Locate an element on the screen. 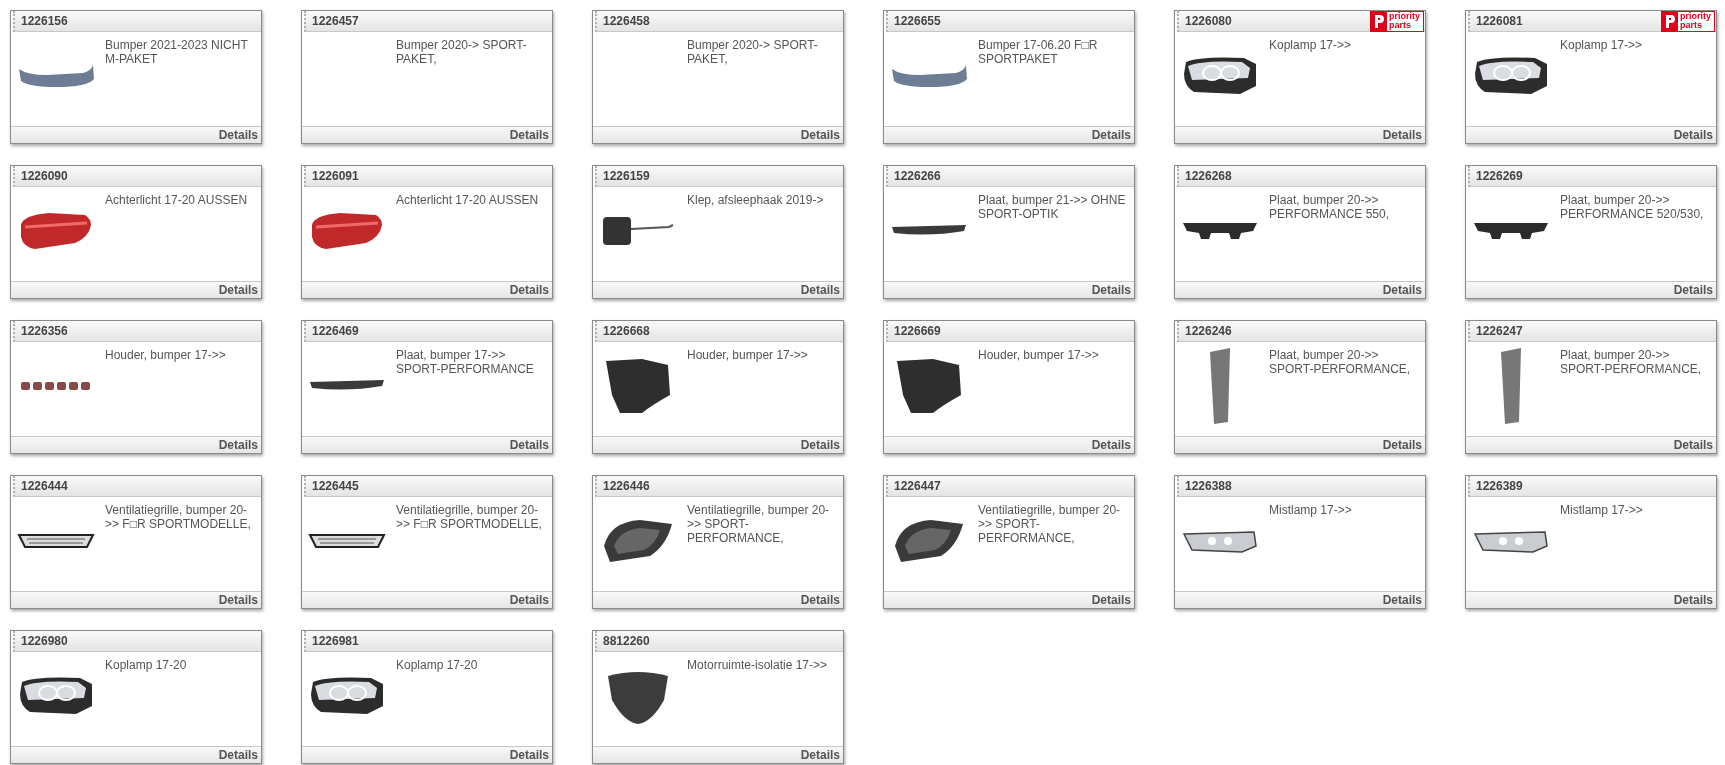  part-number: 1226388 is located at coordinates (1208, 486).